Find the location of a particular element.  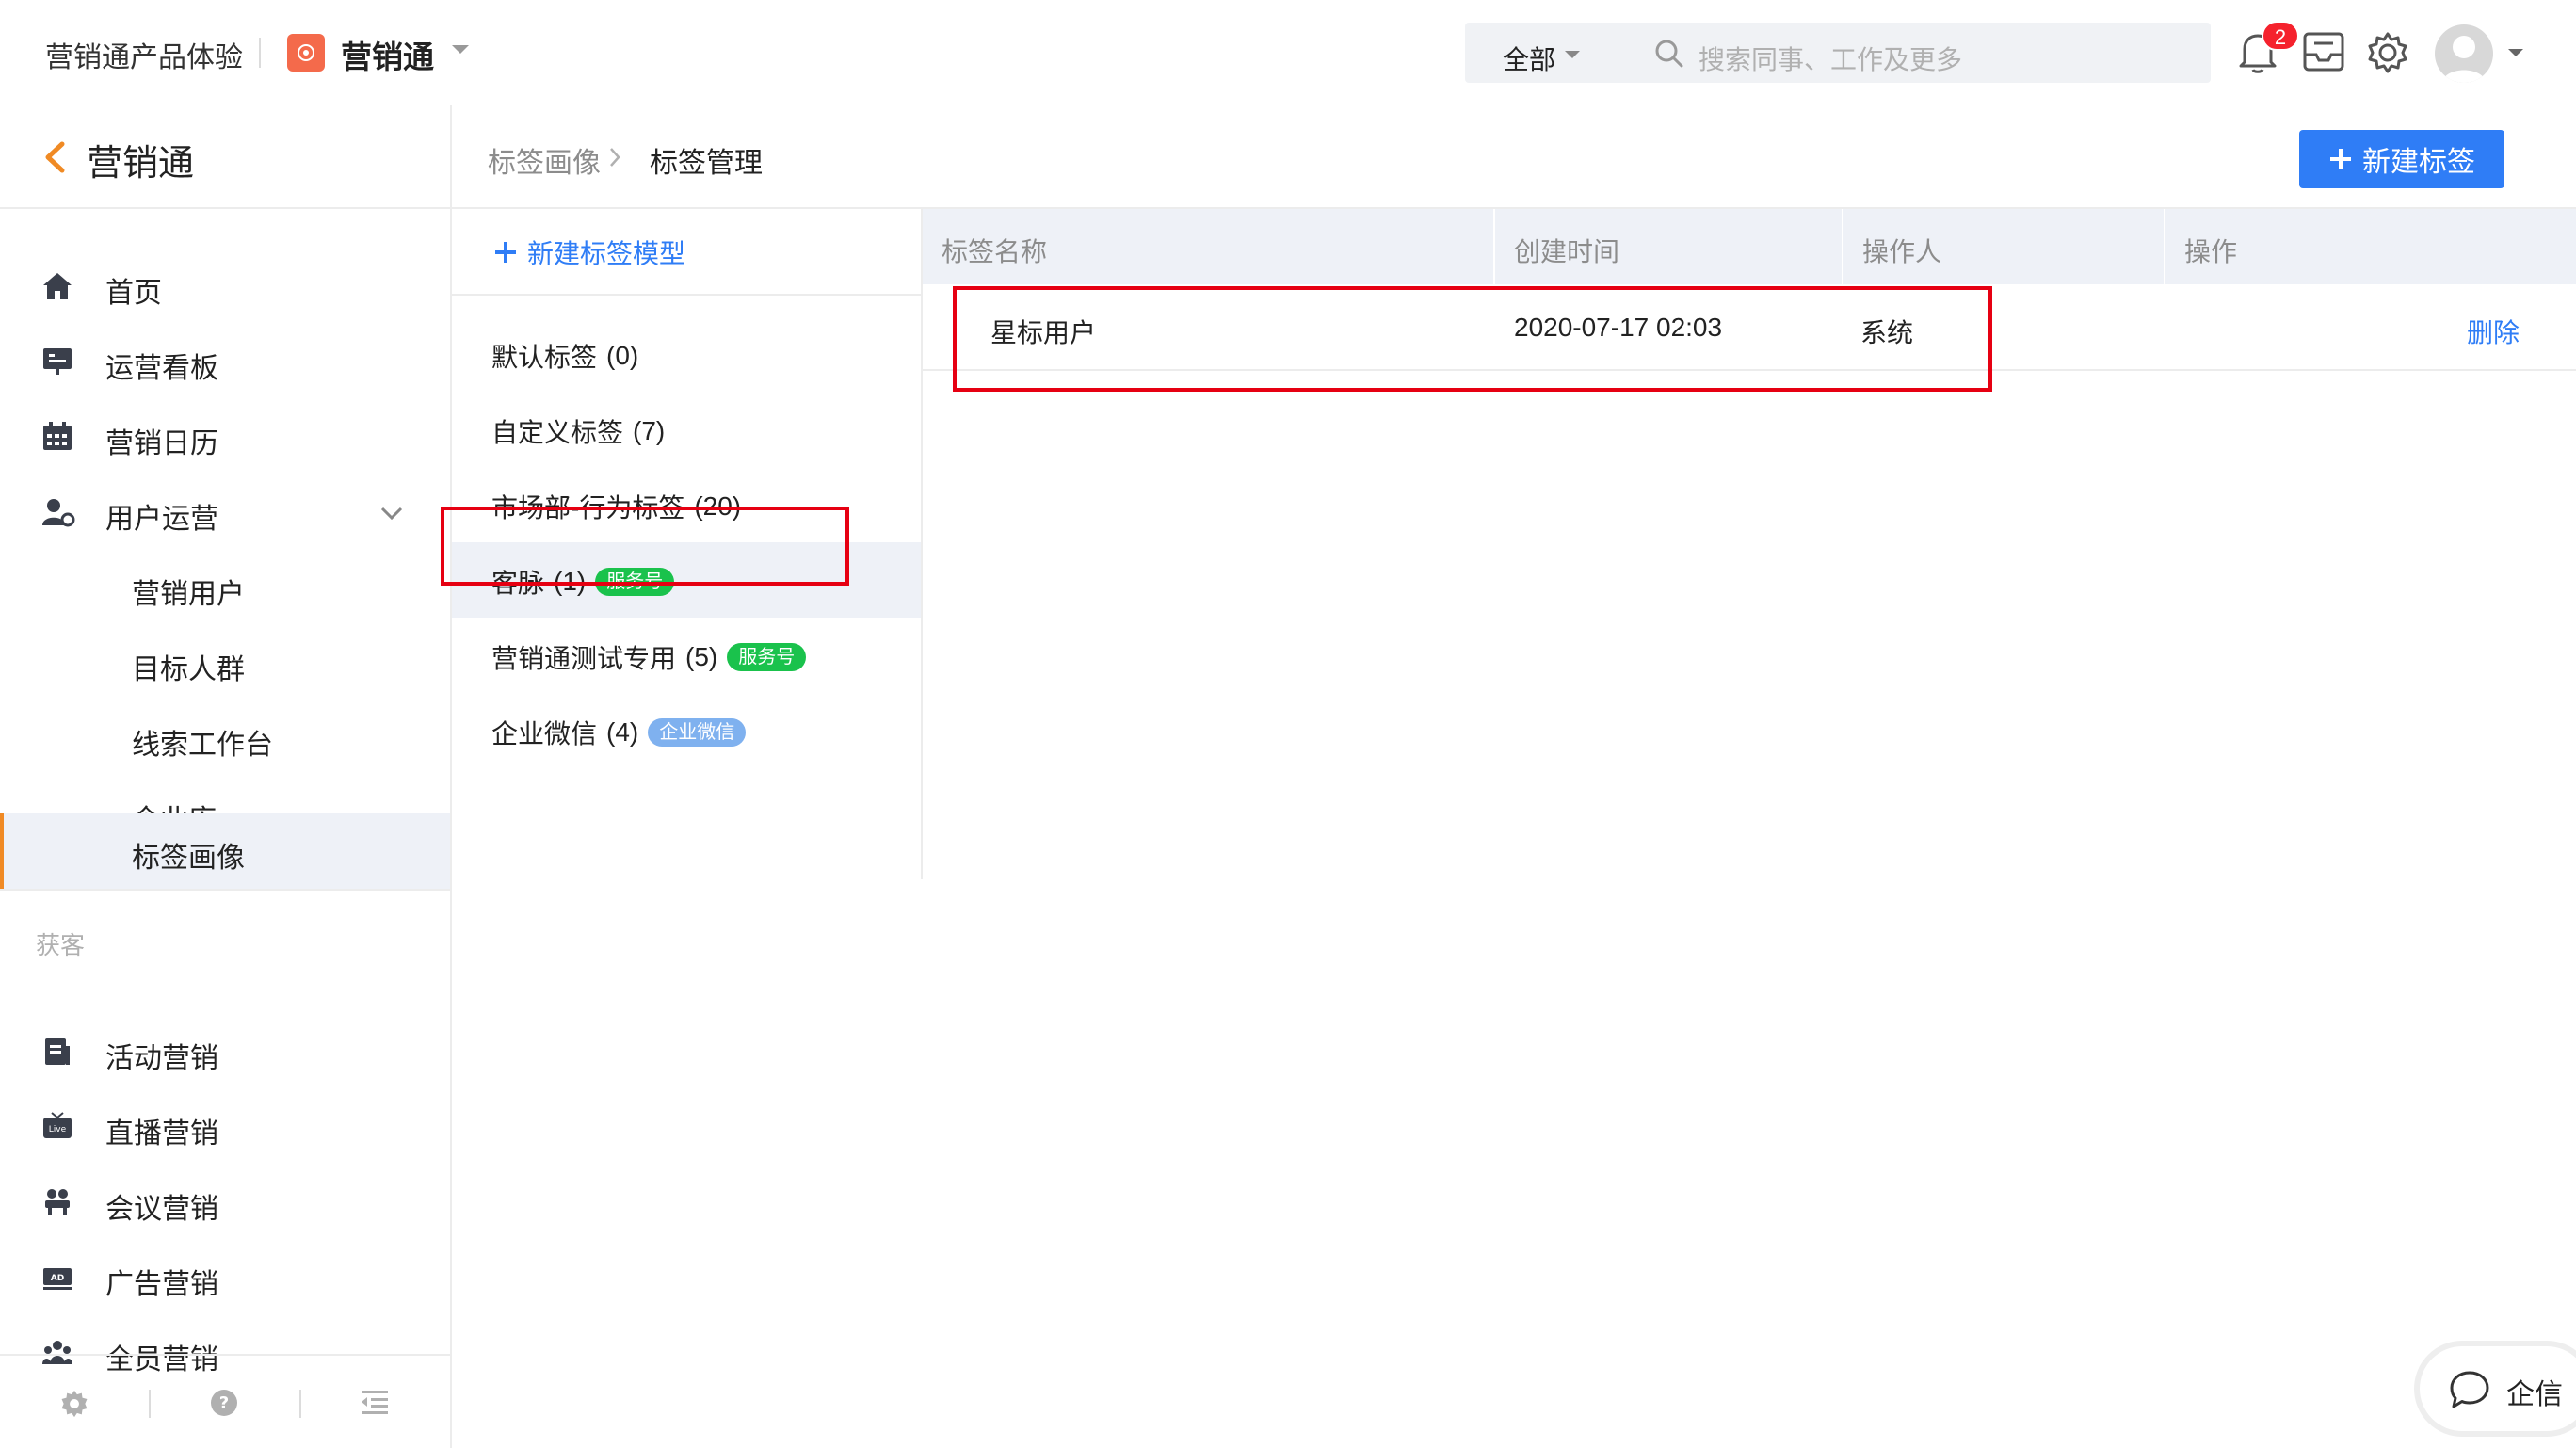

sidebar-item-label: 线索工作台 is located at coordinates (202, 745).